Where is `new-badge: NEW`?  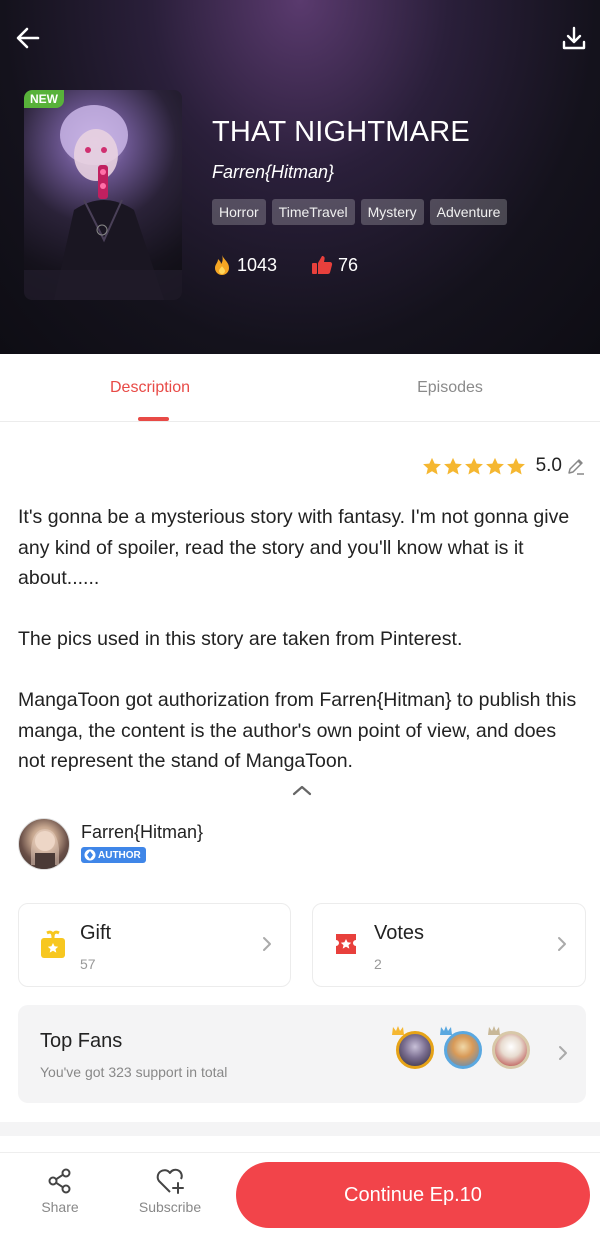
new-badge: NEW is located at coordinates (44, 99).